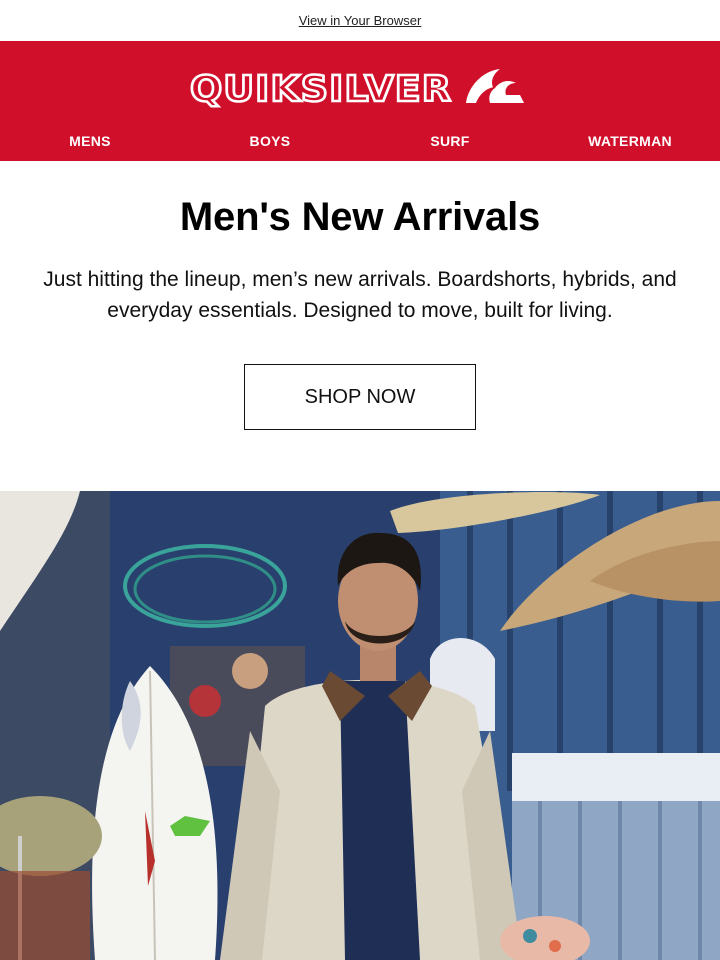 This screenshot has height=960, width=720. I want to click on nav-item-boys: BOYS, so click(270, 141).